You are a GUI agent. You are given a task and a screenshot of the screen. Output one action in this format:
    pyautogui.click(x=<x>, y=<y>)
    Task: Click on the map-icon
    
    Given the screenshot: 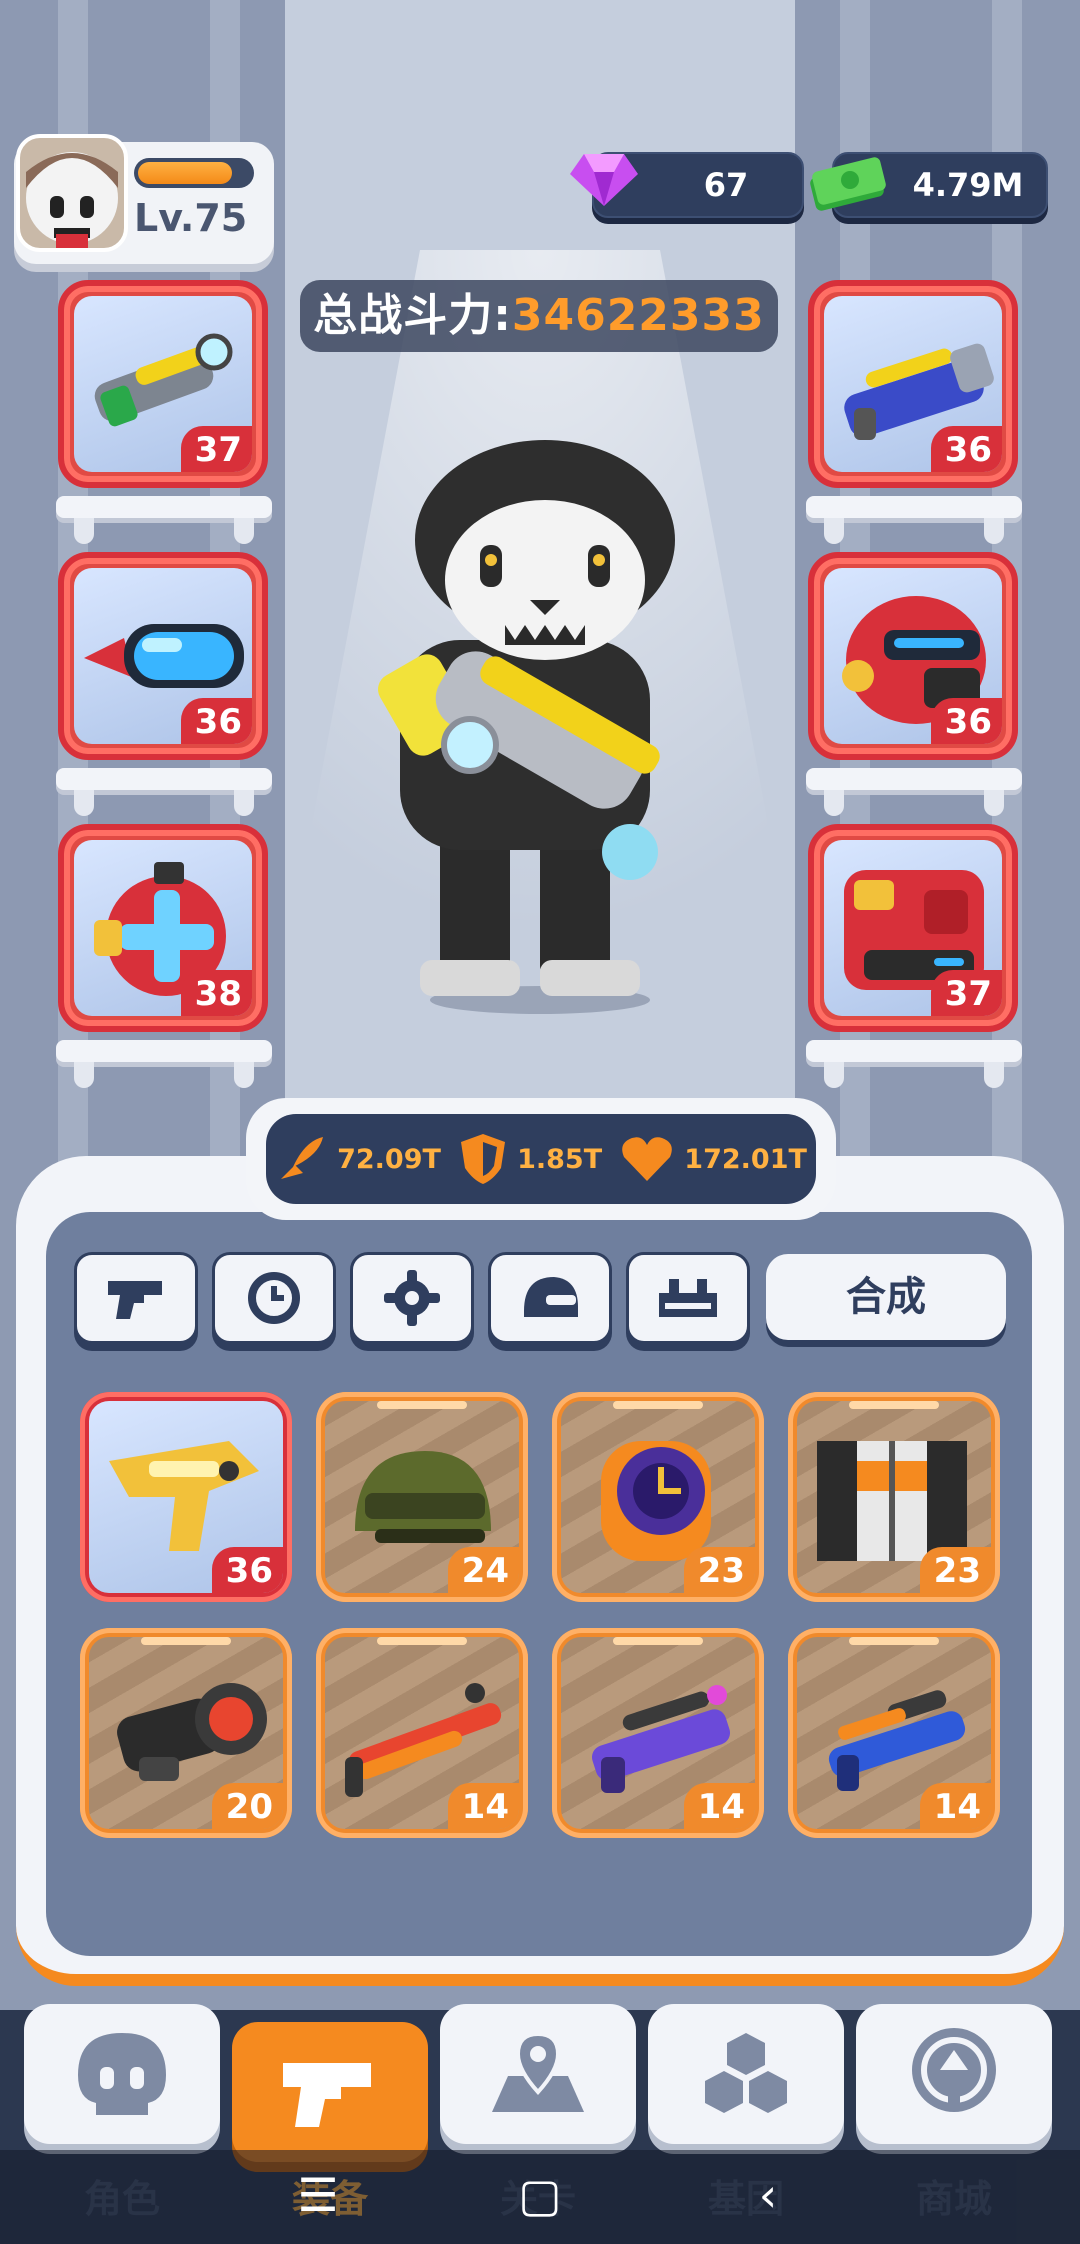 What is the action you would take?
    pyautogui.click(x=538, y=2071)
    